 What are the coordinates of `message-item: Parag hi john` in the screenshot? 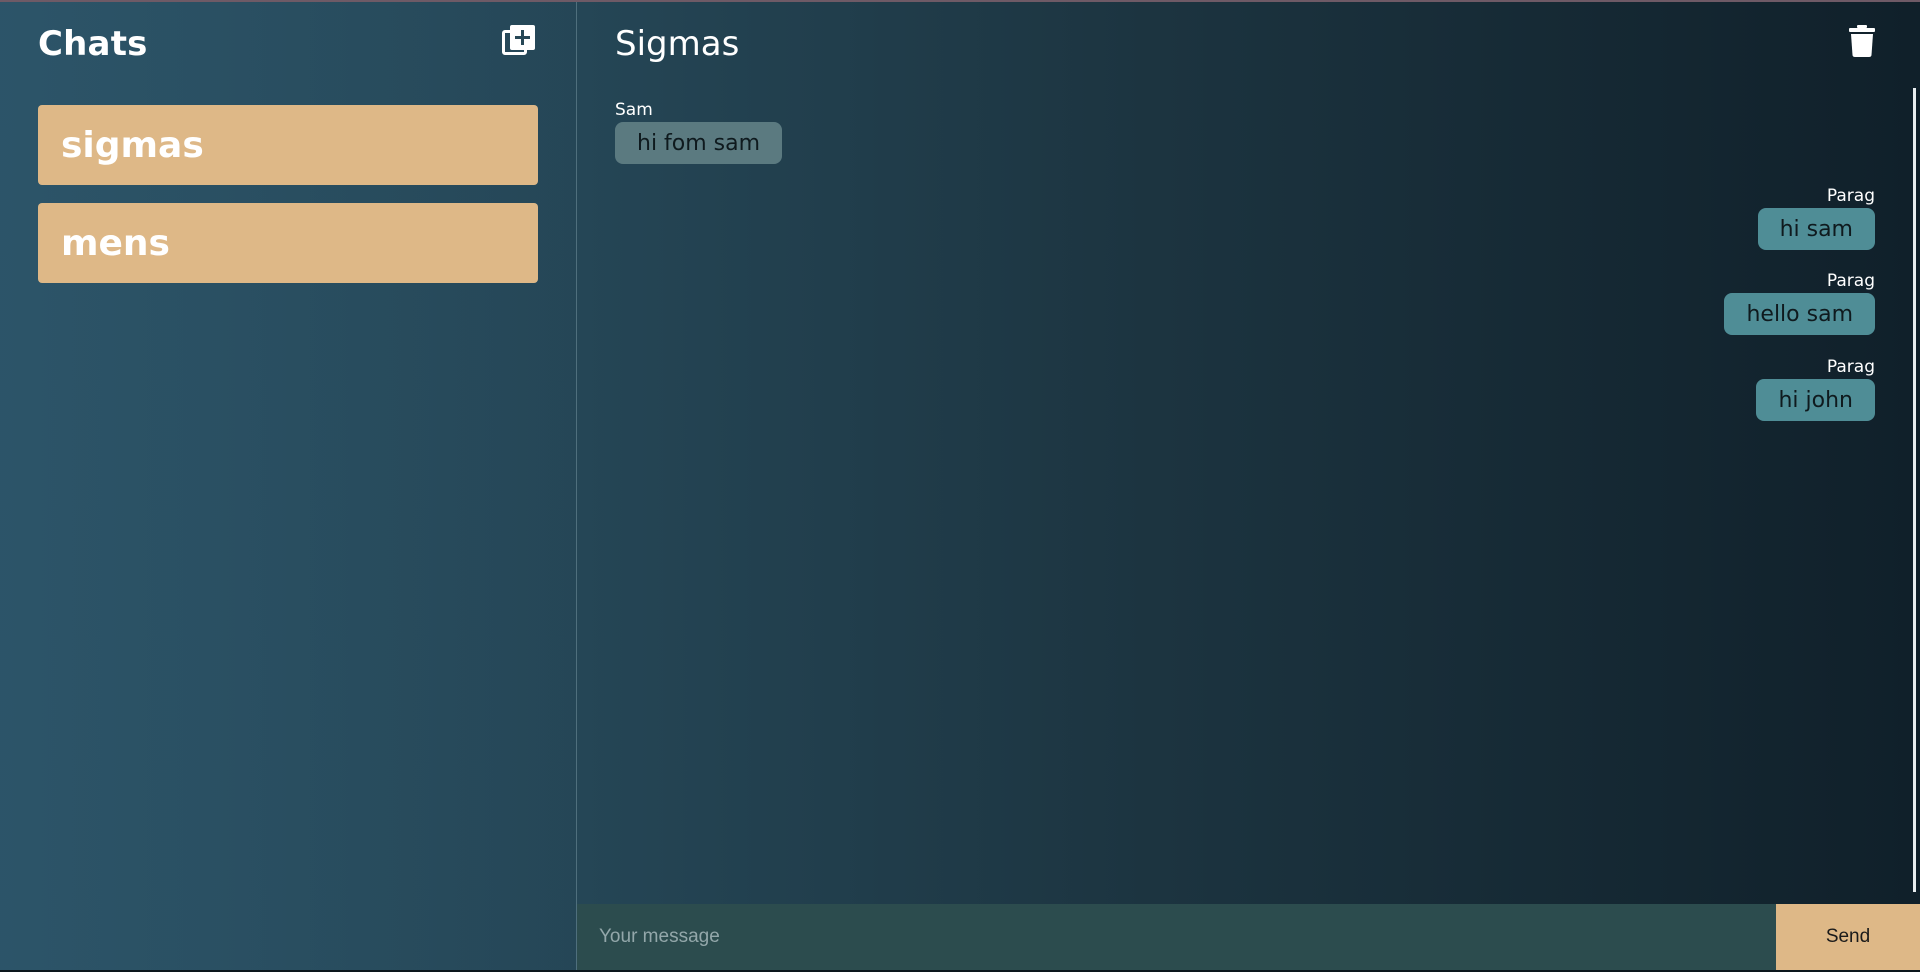 It's located at (1815, 389).